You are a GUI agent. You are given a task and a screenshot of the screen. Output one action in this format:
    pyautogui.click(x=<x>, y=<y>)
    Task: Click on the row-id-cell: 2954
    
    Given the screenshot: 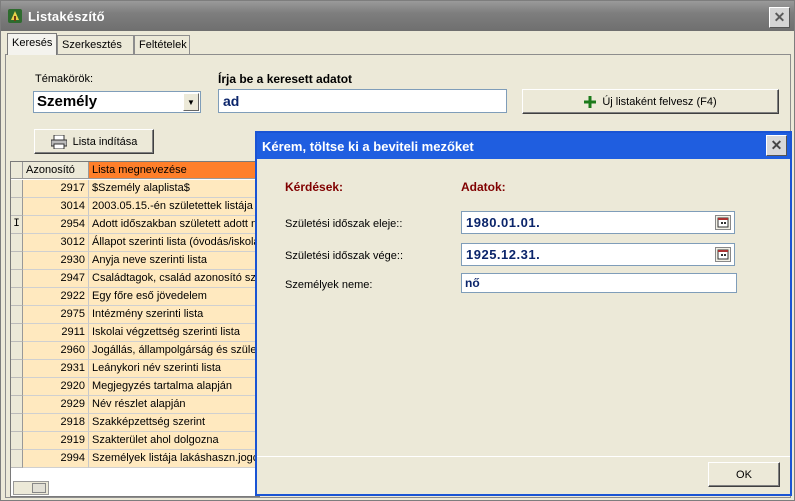 What is the action you would take?
    pyautogui.click(x=56, y=225)
    